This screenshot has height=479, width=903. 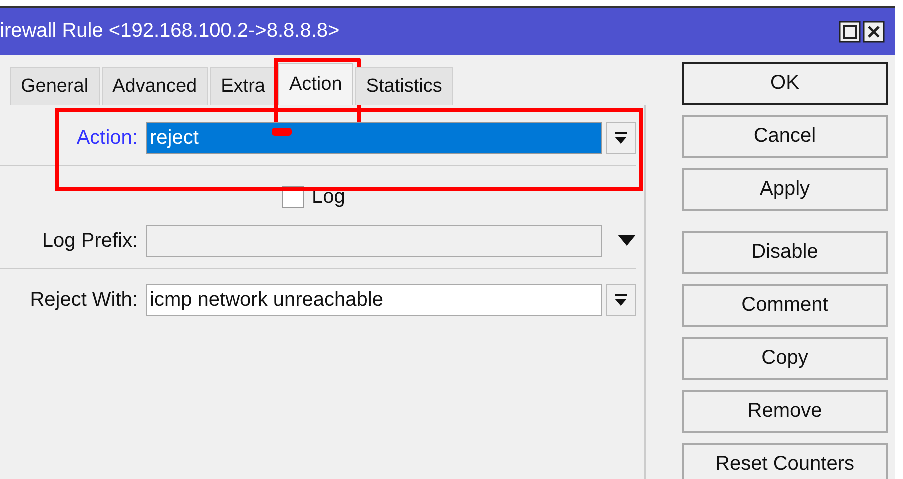 I want to click on dialog-button: Comment, so click(x=785, y=305).